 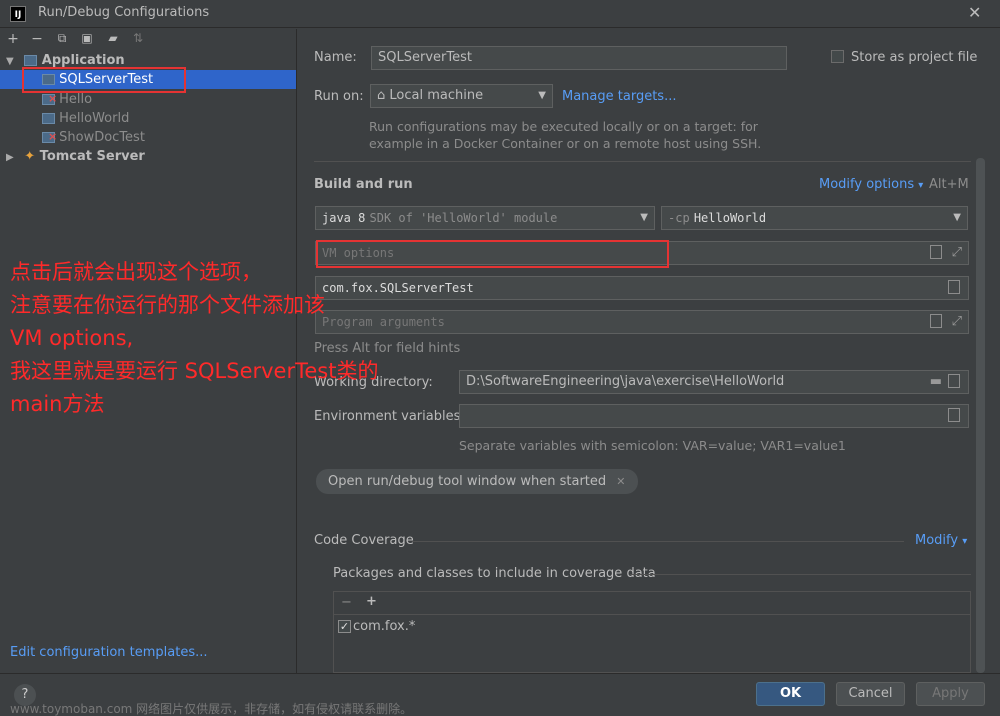 What do you see at coordinates (102, 137) in the screenshot?
I see `tree-label: ShowDocTest` at bounding box center [102, 137].